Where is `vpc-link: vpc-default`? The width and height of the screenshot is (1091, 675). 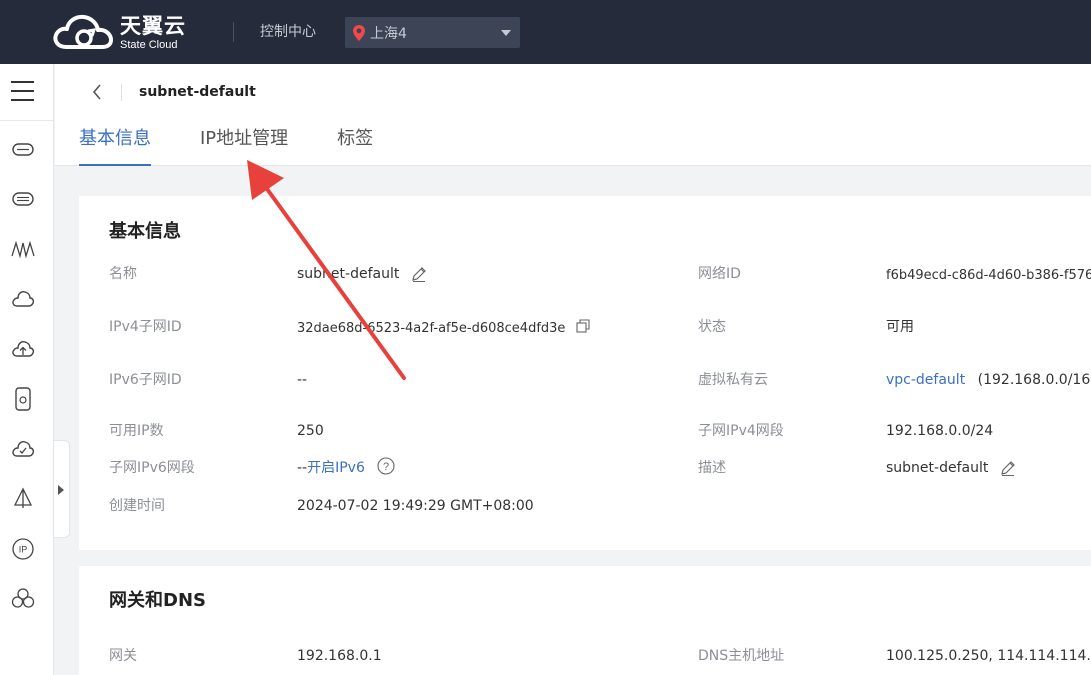 vpc-link: vpc-default is located at coordinates (925, 380).